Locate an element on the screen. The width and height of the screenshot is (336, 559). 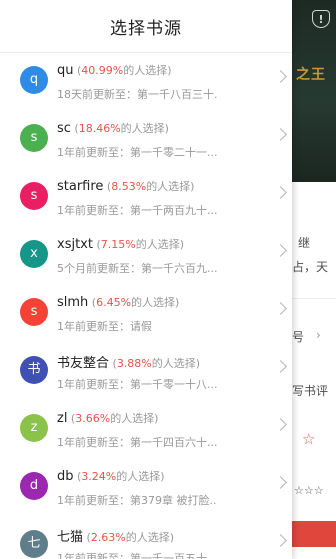
cover-title: 之王 is located at coordinates (311, 75).